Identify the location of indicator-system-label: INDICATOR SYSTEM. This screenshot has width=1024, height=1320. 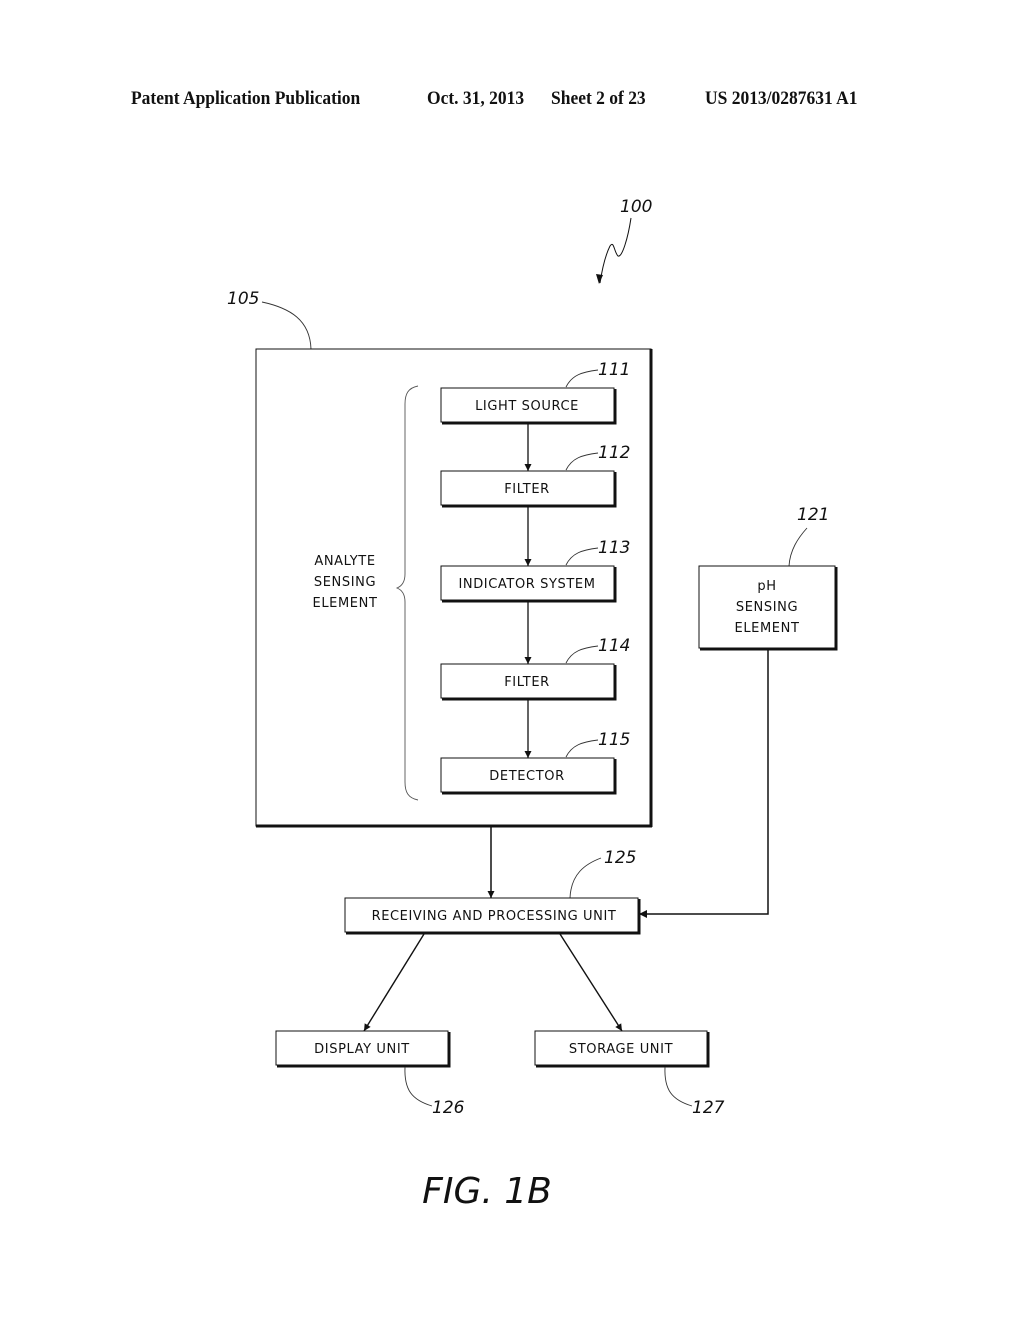
(526, 584).